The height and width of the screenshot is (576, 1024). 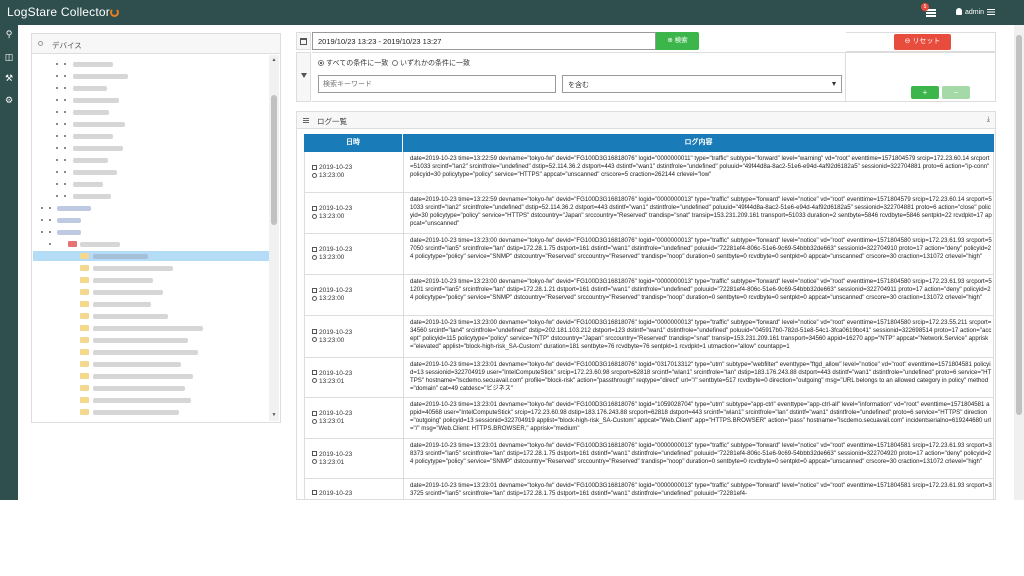 I want to click on device-icon: ◫, so click(x=9, y=57).